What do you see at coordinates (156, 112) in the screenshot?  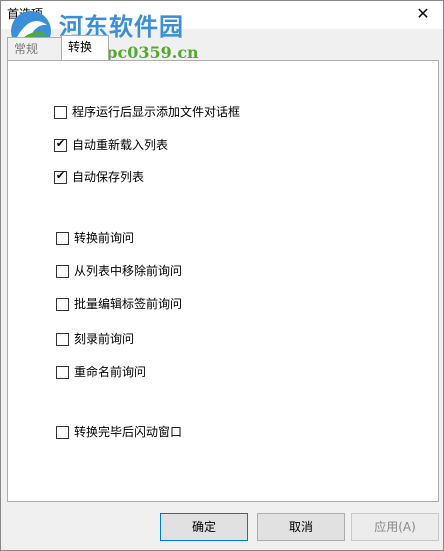 I see `option-label: 程序运行后显示添加文件对话框` at bounding box center [156, 112].